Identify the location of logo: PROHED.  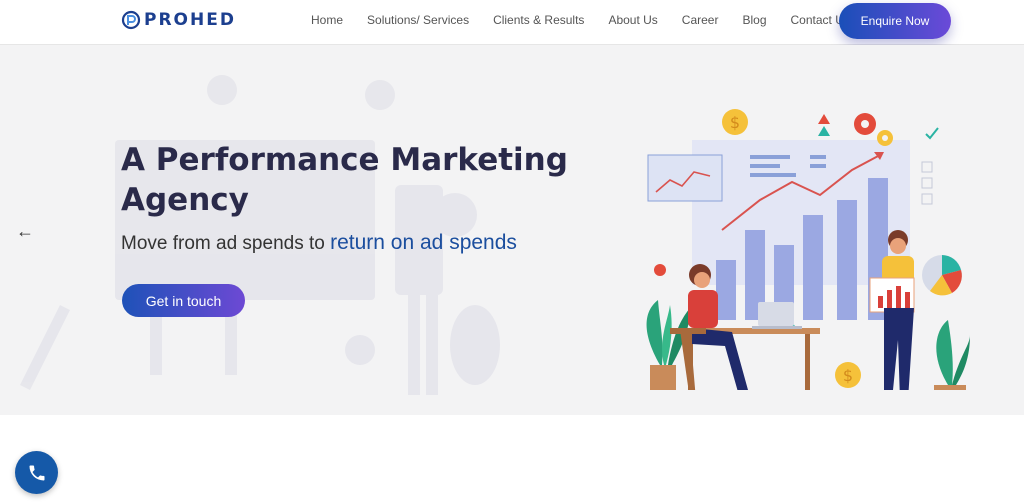
(178, 20).